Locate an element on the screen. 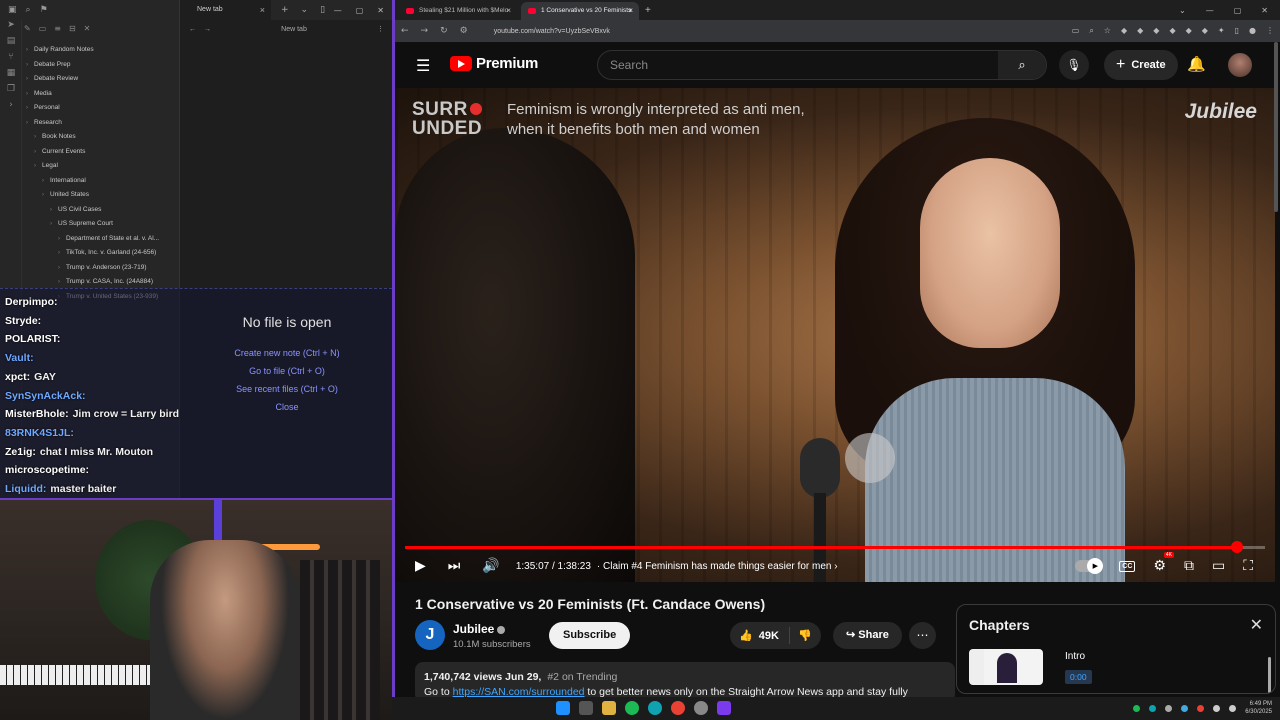 The image size is (1280, 720). chevron-down-icon: ⌄ is located at coordinates (305, 10).